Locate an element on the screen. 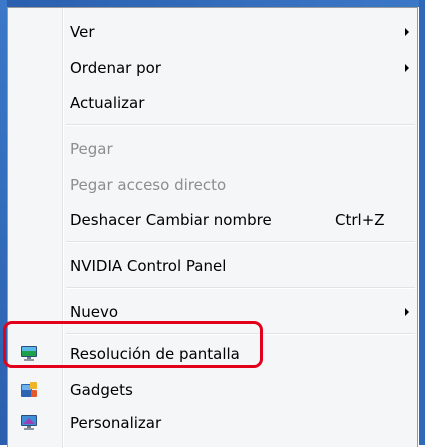 The height and width of the screenshot is (448, 425). menu-item-label: Pegar acceso directo is located at coordinates (148, 185).